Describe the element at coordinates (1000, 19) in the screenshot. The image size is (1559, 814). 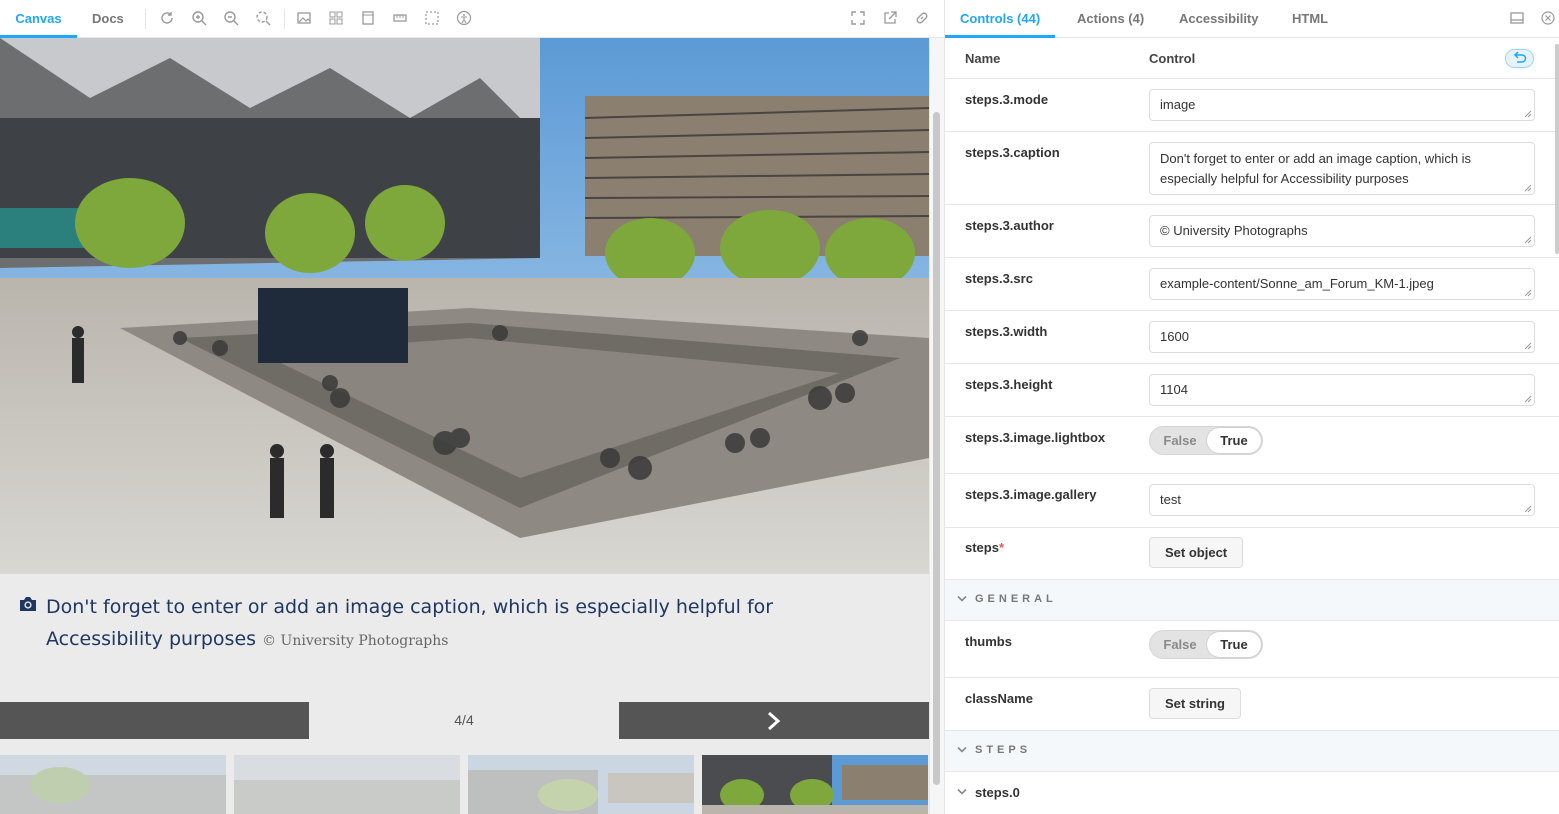
I see `tab-controls: Controls (44)` at that location.